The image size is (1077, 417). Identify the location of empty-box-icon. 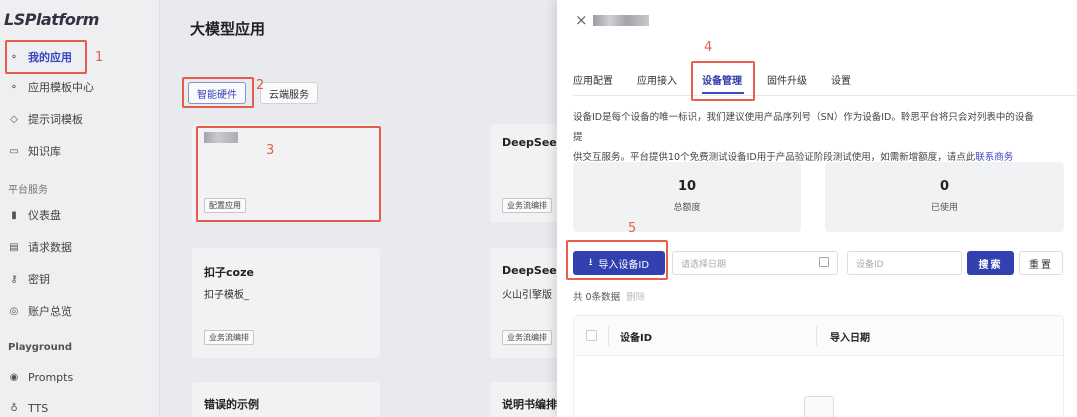
(819, 406).